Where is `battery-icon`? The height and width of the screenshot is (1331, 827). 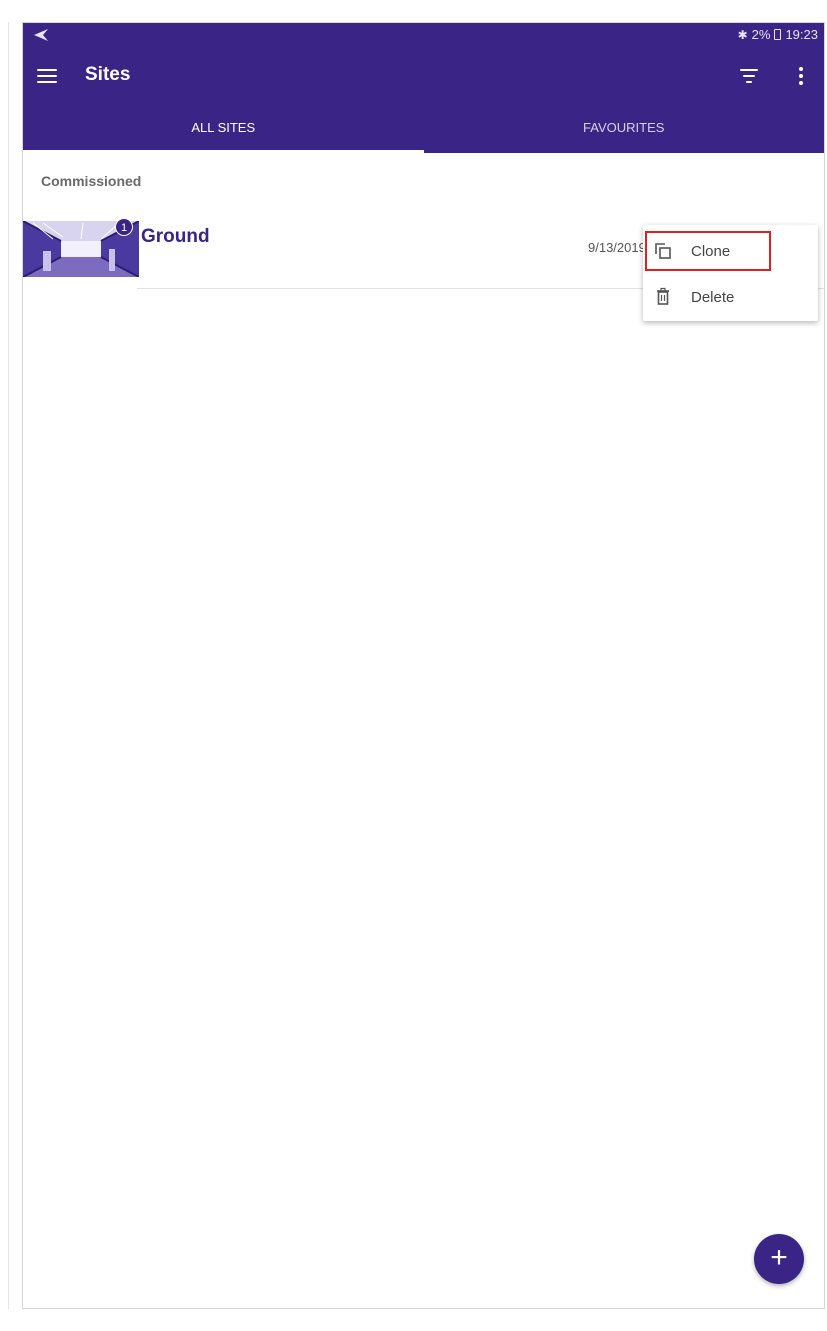 battery-icon is located at coordinates (778, 34).